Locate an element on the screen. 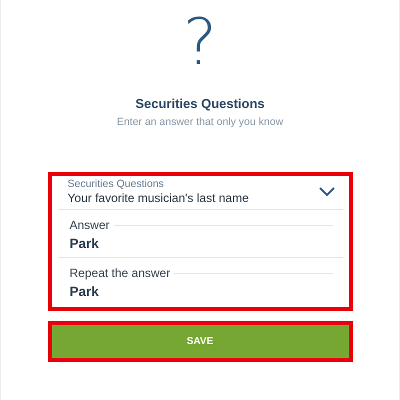 The height and width of the screenshot is (400, 400). question-mark-icon: ? is located at coordinates (200, 43).